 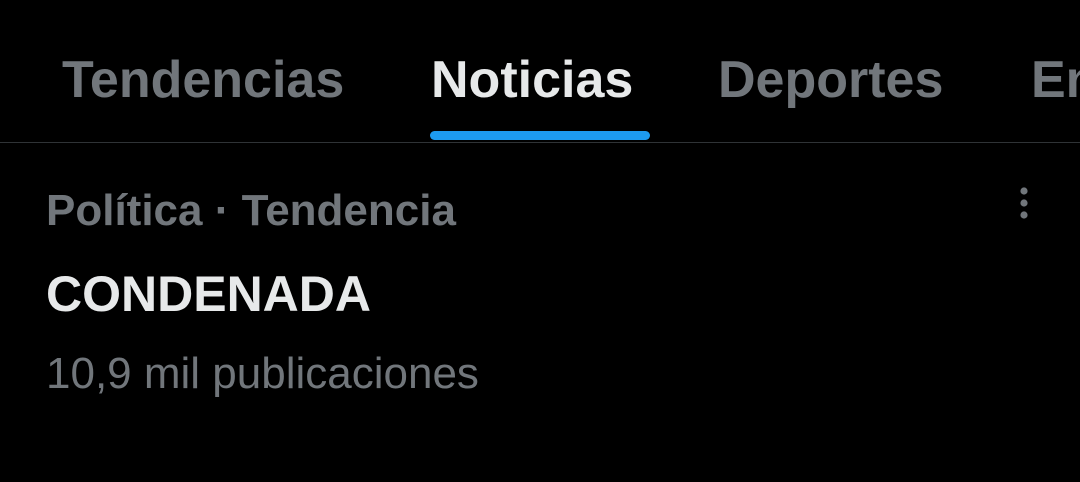 I want to click on trend-title: CONDENADA, so click(x=208, y=294).